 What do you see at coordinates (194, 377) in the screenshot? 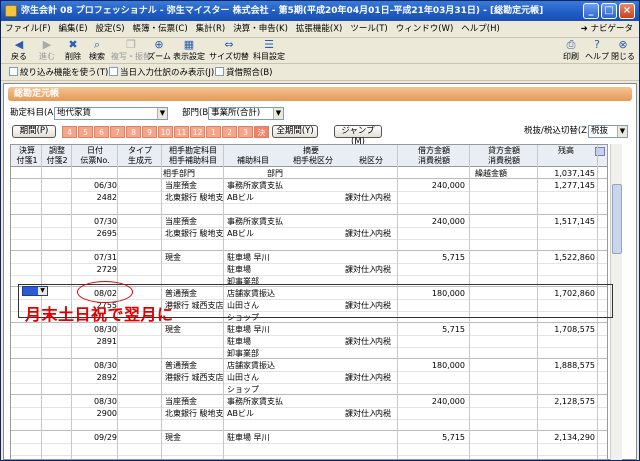
I see `row-counter-sub: 港銀行 城西支店` at bounding box center [194, 377].